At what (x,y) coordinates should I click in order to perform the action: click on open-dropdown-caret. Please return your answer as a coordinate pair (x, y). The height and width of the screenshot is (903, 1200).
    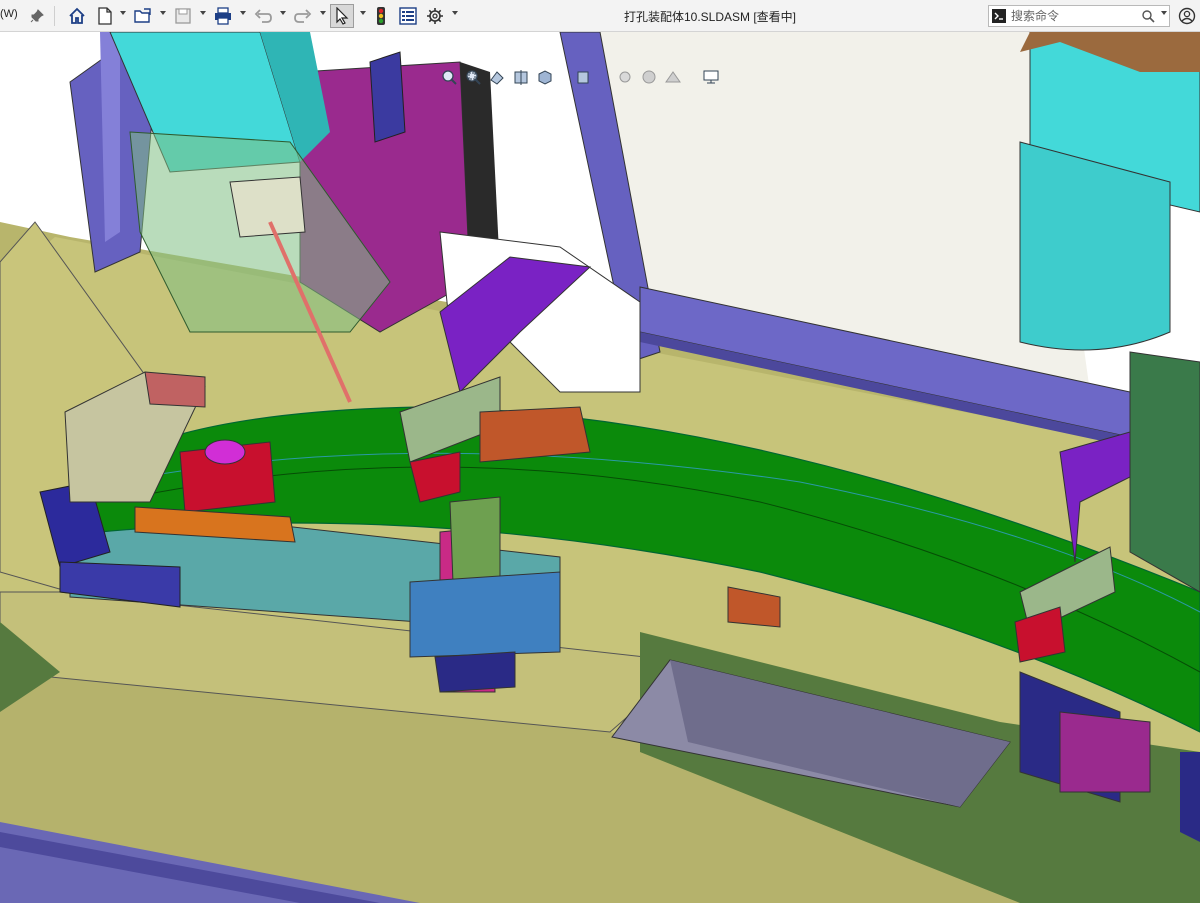
    Looking at the image, I should click on (163, 13).